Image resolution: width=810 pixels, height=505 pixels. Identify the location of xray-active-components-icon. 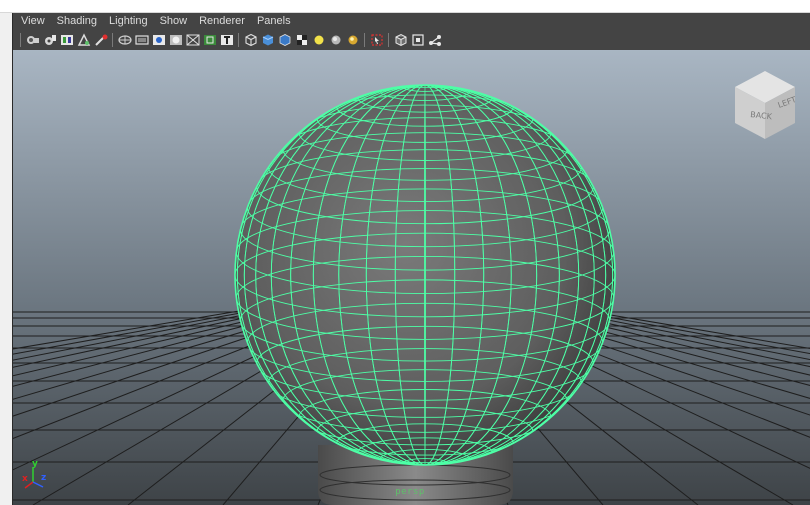
(418, 40).